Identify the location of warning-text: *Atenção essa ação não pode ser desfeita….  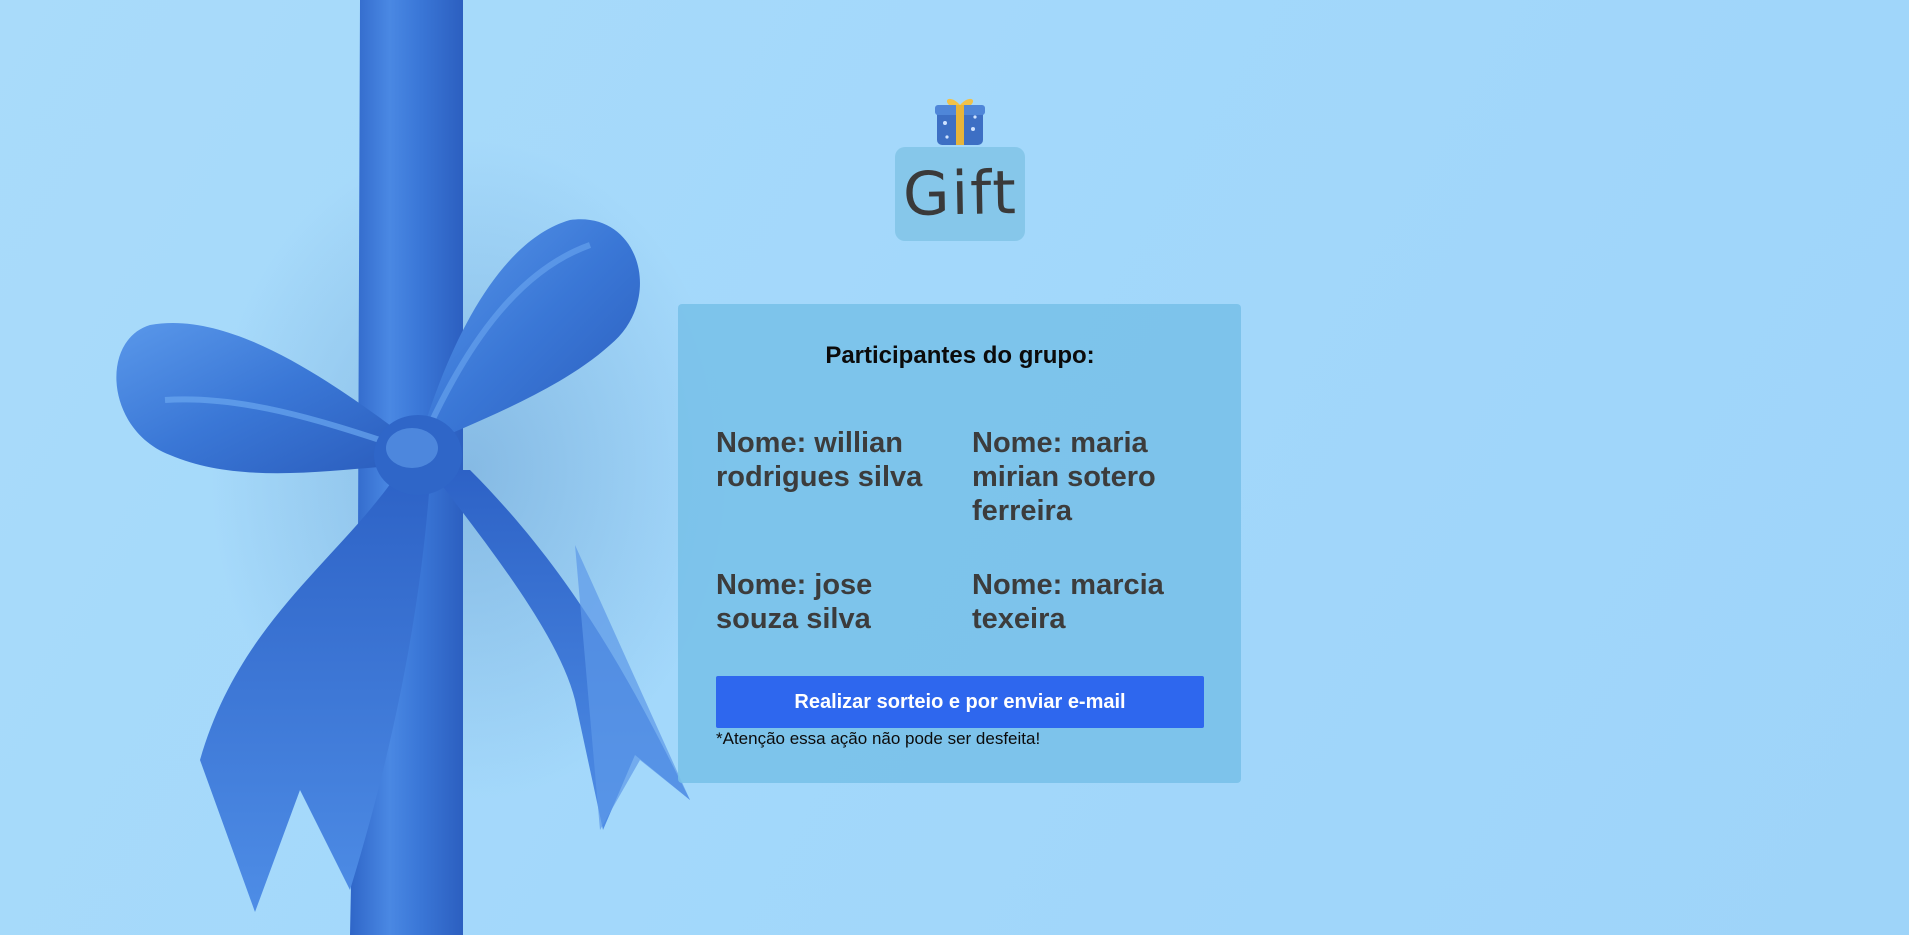
(878, 738).